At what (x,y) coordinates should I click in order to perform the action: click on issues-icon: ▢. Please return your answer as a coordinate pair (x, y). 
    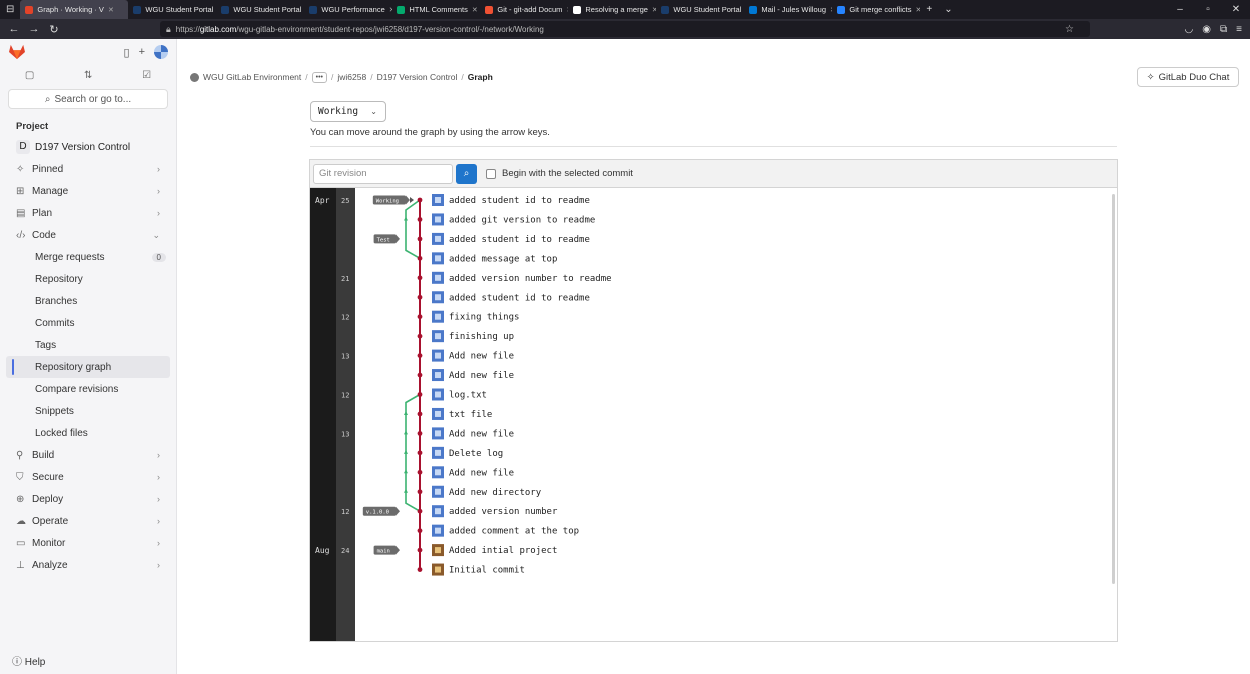
    Looking at the image, I should click on (29, 75).